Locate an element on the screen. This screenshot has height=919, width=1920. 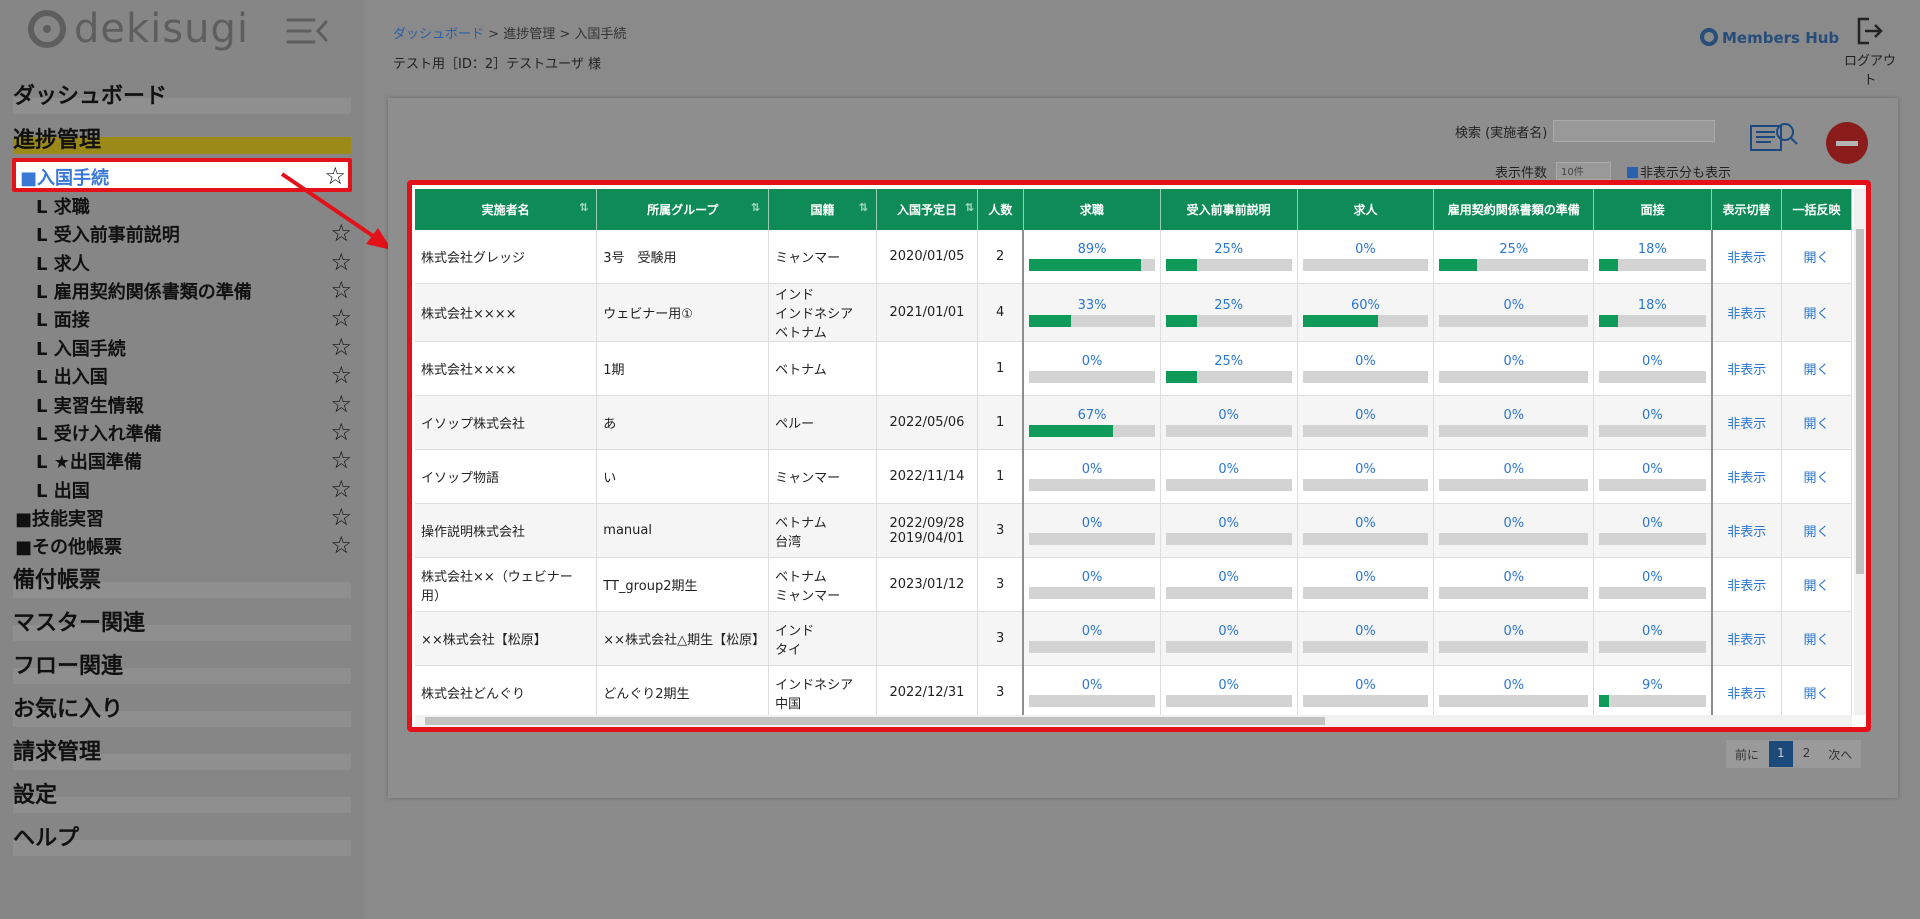
progress-percent: 9% is located at coordinates (1652, 685).